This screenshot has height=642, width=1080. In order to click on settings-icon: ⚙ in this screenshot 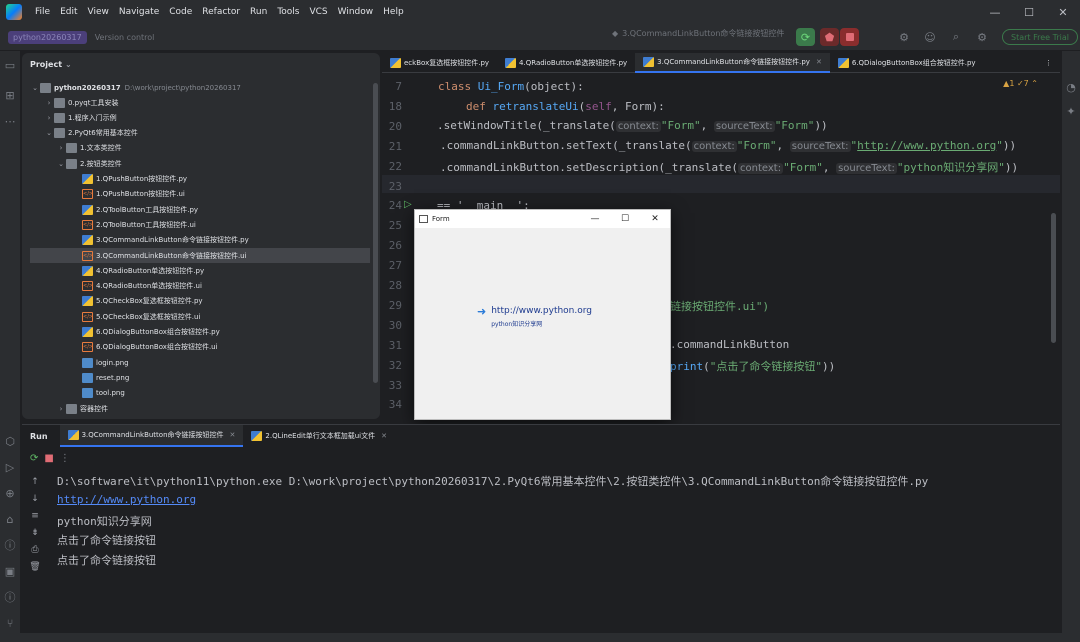, I will do `click(904, 37)`.